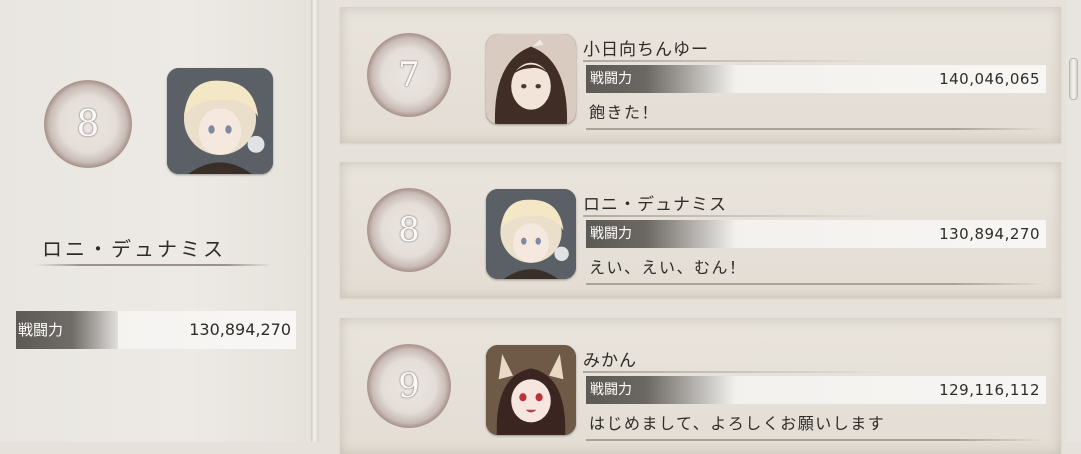 The image size is (1081, 454). I want to click on panel-divider, so click(315, 221).